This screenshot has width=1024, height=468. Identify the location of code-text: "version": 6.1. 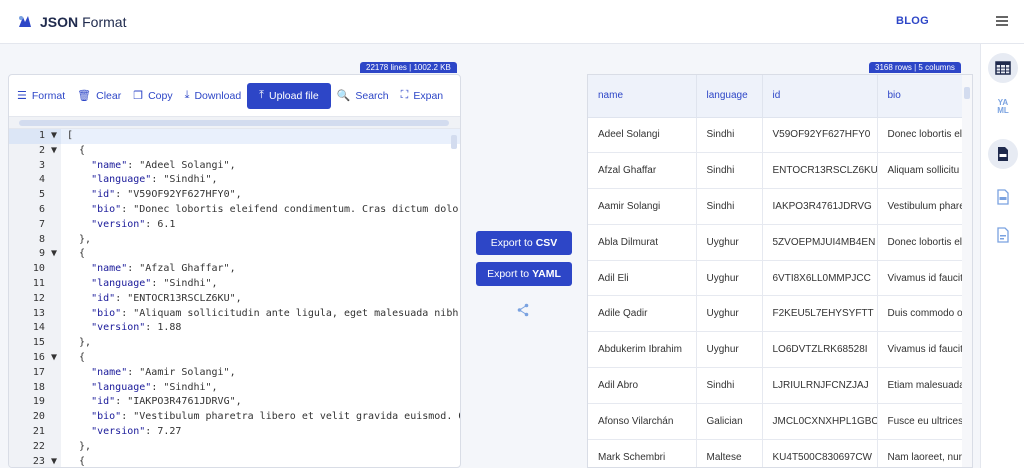
(133, 224).